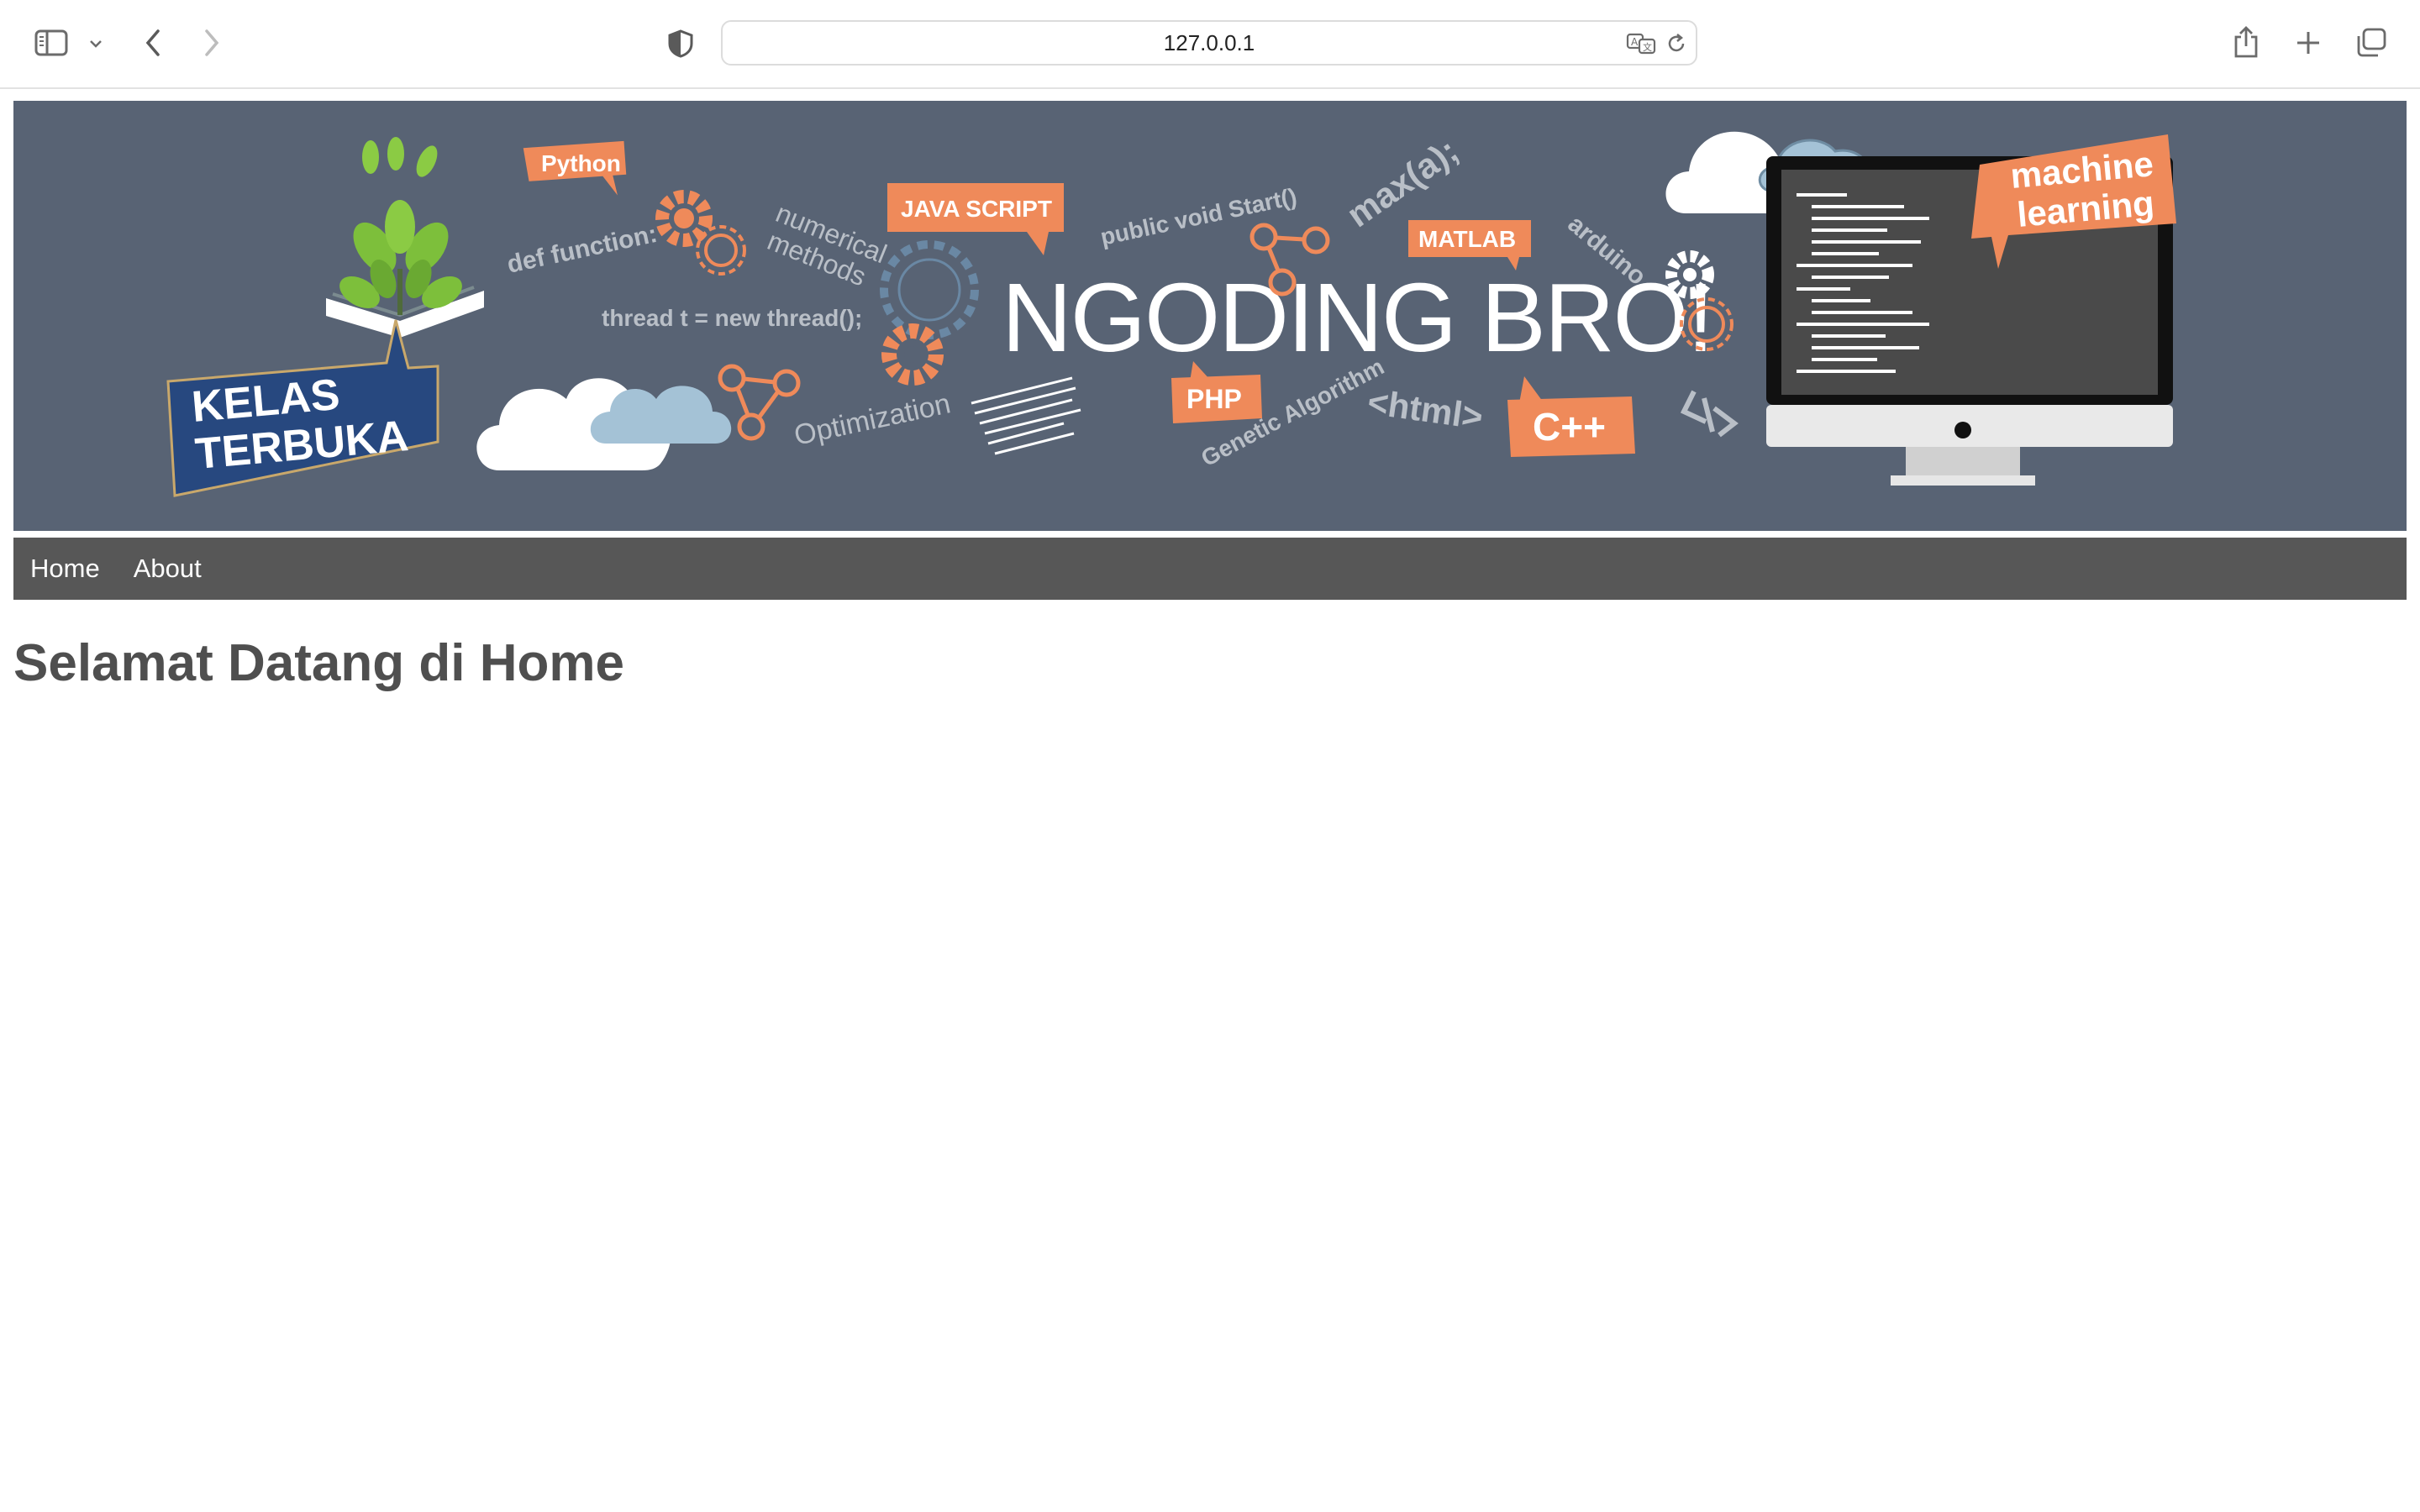 The height and width of the screenshot is (1512, 2420). What do you see at coordinates (2308, 42) in the screenshot?
I see `plus-icon` at bounding box center [2308, 42].